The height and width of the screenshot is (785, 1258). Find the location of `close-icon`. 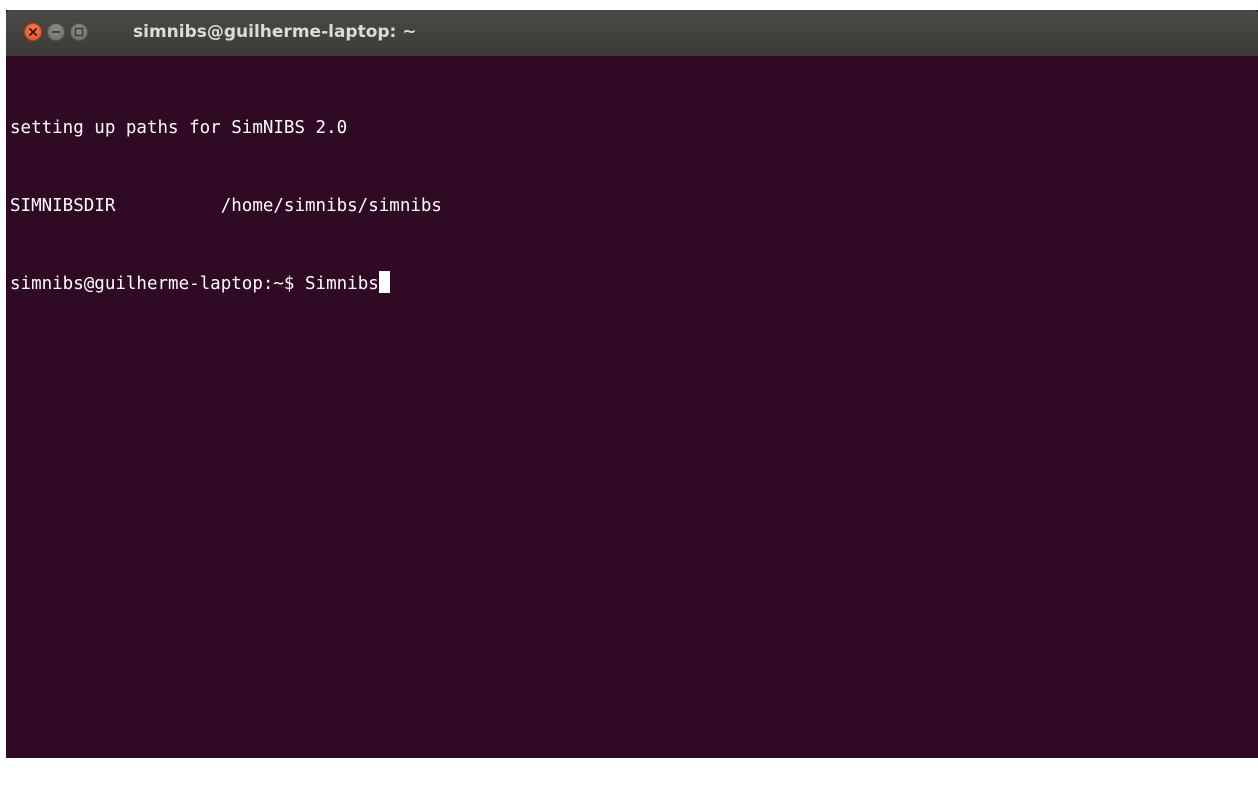

close-icon is located at coordinates (33, 32).